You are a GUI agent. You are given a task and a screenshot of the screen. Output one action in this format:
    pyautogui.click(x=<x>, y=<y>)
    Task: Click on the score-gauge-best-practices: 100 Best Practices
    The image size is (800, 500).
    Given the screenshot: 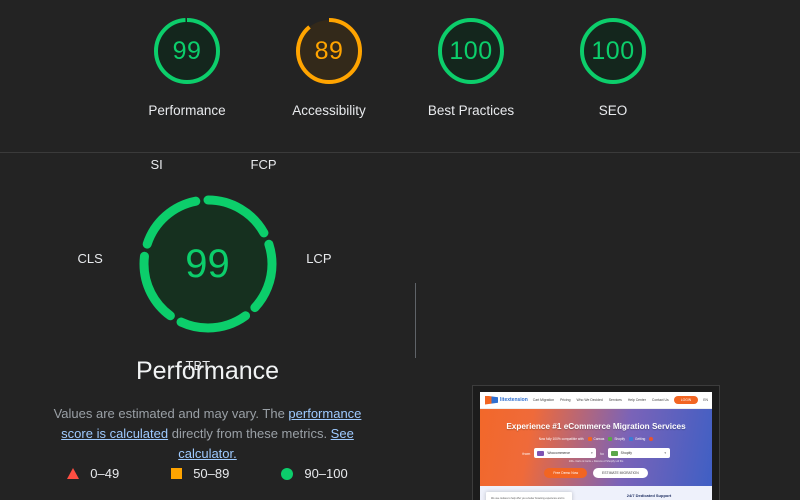 What is the action you would take?
    pyautogui.click(x=471, y=66)
    